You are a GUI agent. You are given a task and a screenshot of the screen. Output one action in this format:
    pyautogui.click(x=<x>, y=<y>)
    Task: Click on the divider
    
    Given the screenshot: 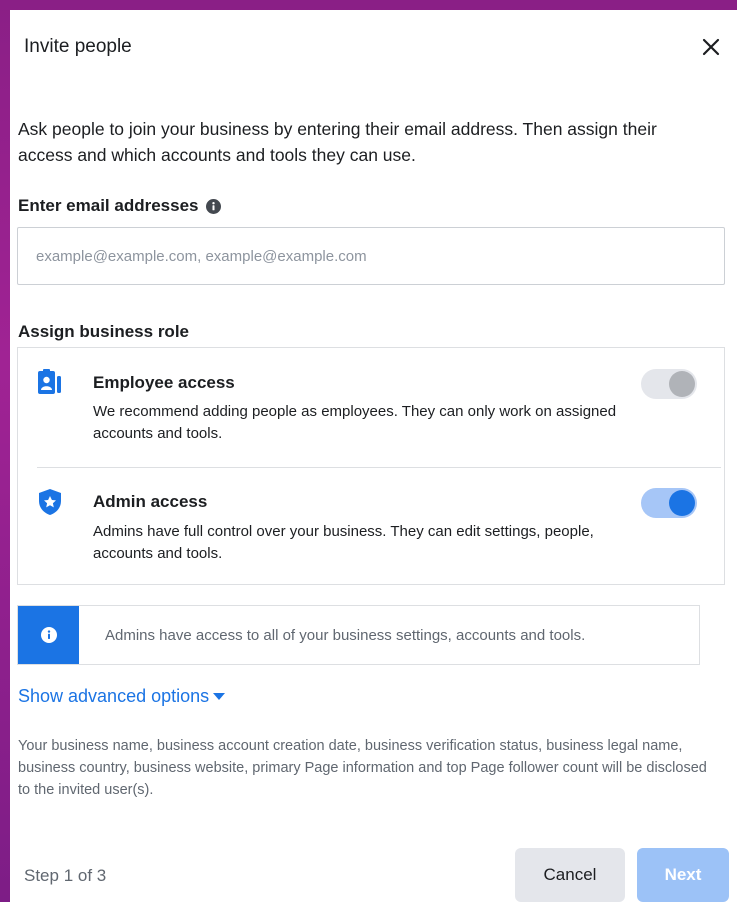 What is the action you would take?
    pyautogui.click(x=379, y=467)
    